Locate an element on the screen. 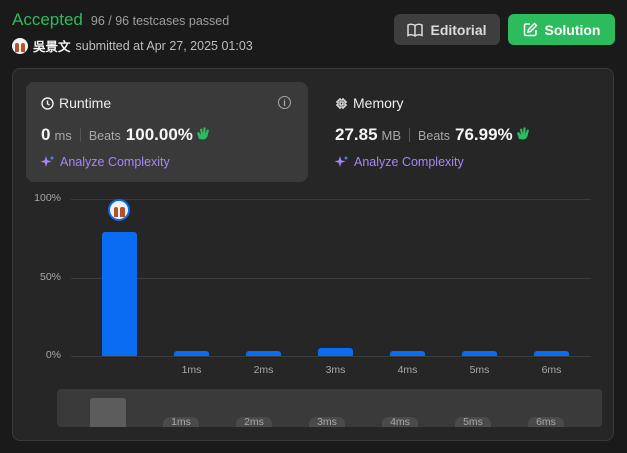  solution-label: Solution is located at coordinates (572, 29).